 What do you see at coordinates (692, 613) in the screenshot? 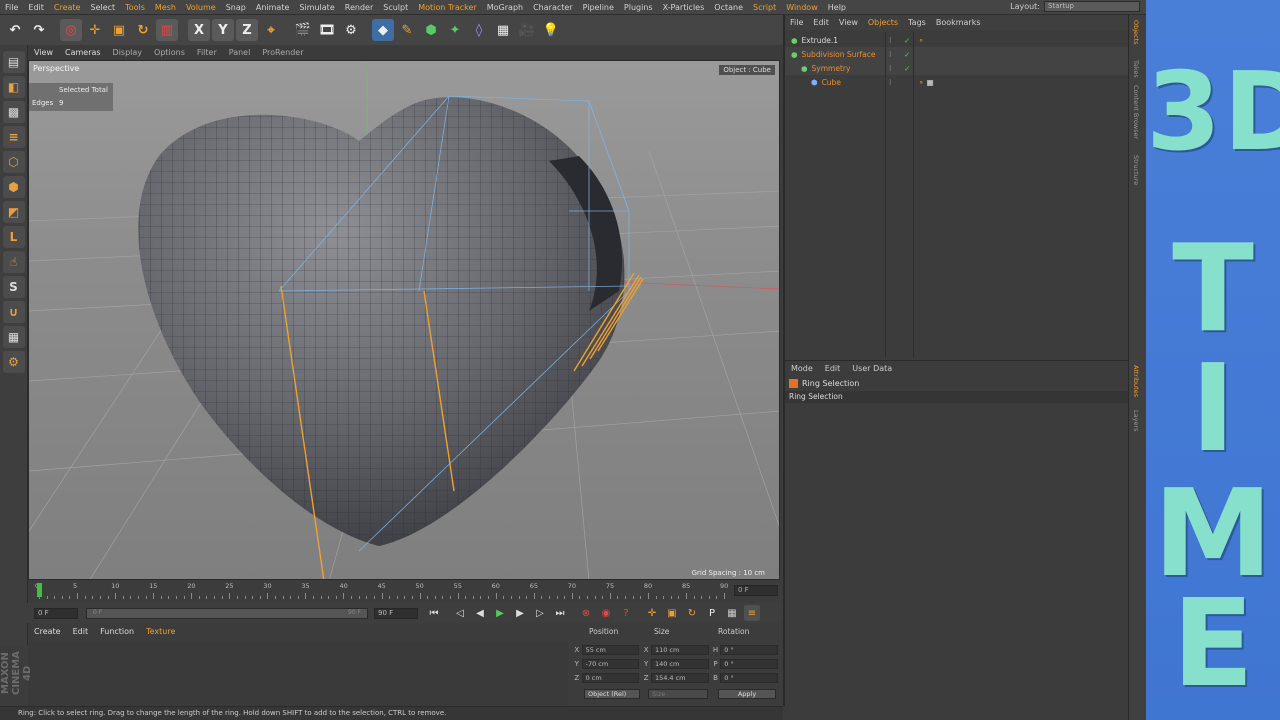
I see `rotation-key-icon: ↻` at bounding box center [692, 613].